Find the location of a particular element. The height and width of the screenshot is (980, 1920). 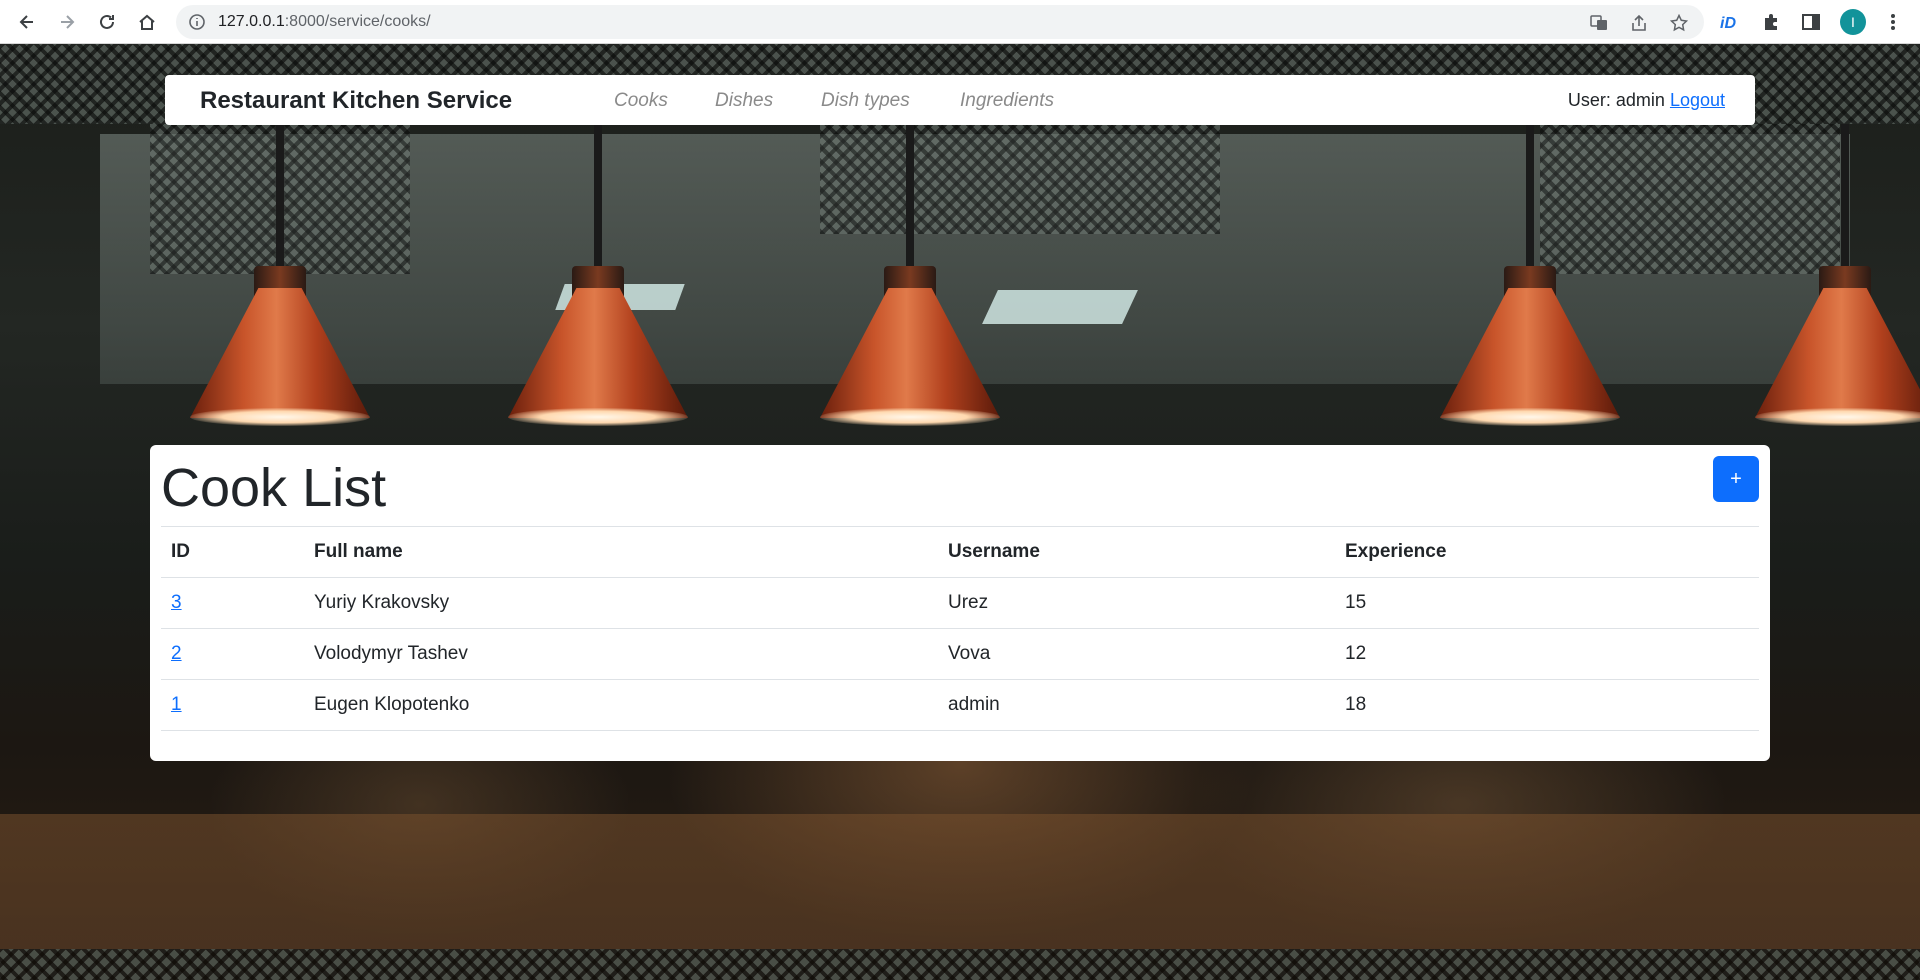

table-row: 3 Yuriy Krakovsky Urez 15 is located at coordinates (960, 603).